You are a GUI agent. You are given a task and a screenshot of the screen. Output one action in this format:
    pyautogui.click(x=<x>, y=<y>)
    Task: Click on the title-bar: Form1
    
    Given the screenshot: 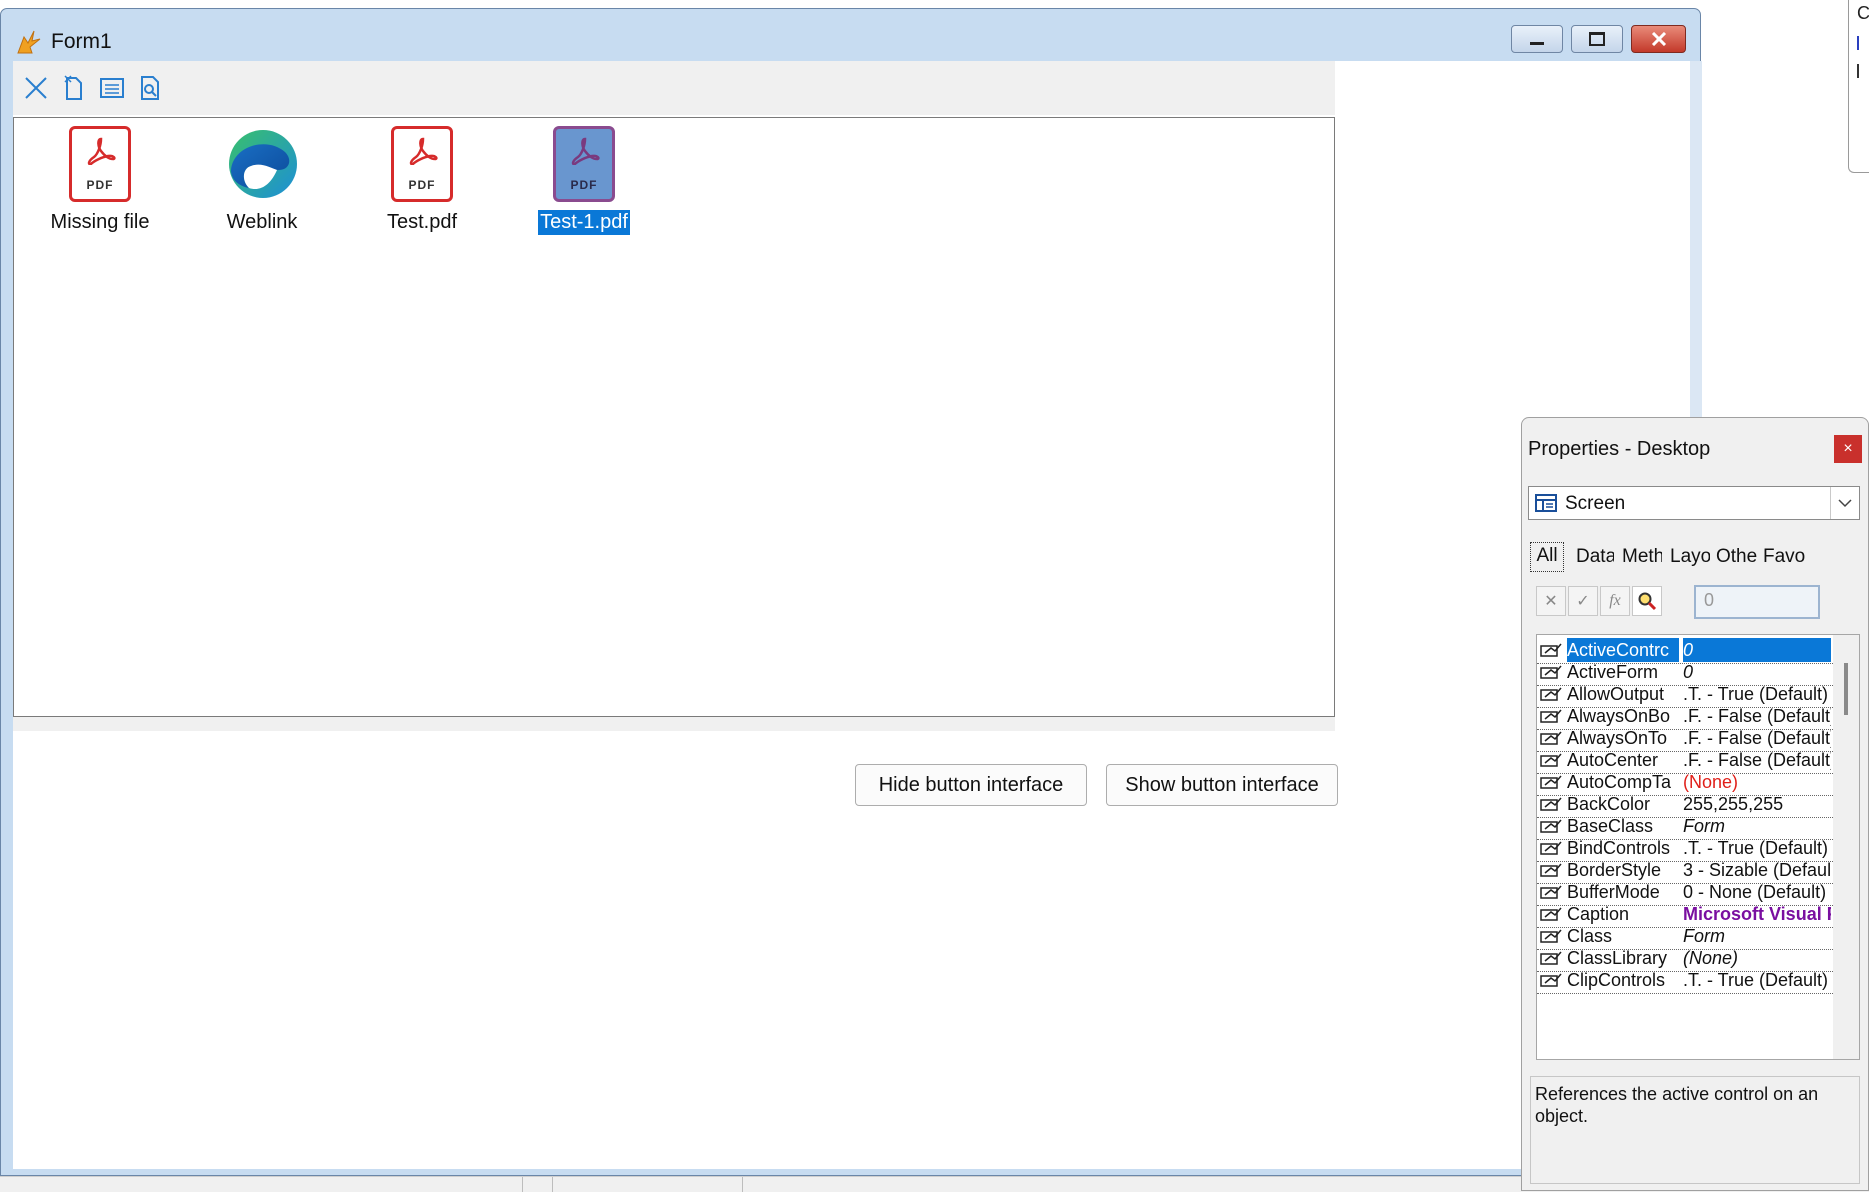 What is the action you would take?
    pyautogui.click(x=850, y=35)
    